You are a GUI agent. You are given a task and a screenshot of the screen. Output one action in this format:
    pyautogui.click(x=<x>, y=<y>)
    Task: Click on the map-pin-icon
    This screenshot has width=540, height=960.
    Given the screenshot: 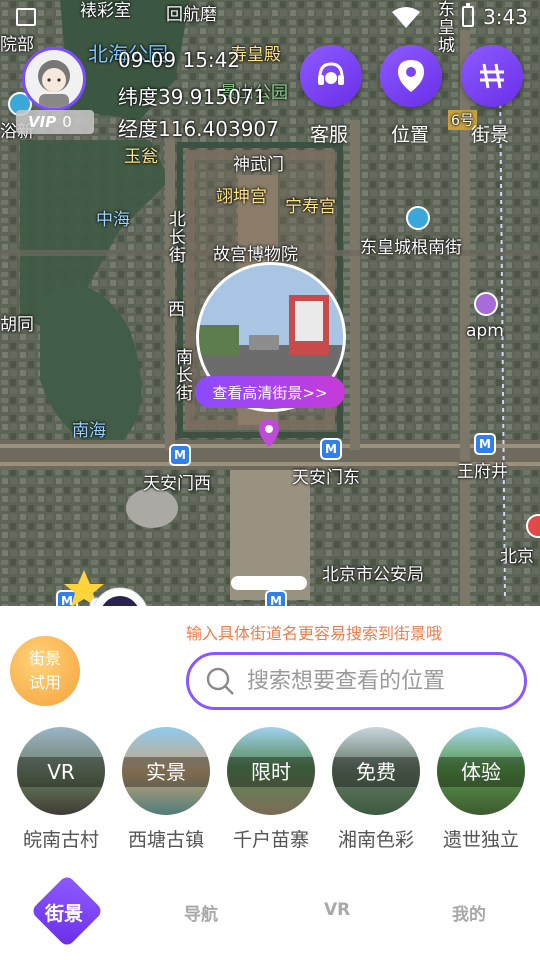 What is the action you would take?
    pyautogui.click(x=269, y=433)
    